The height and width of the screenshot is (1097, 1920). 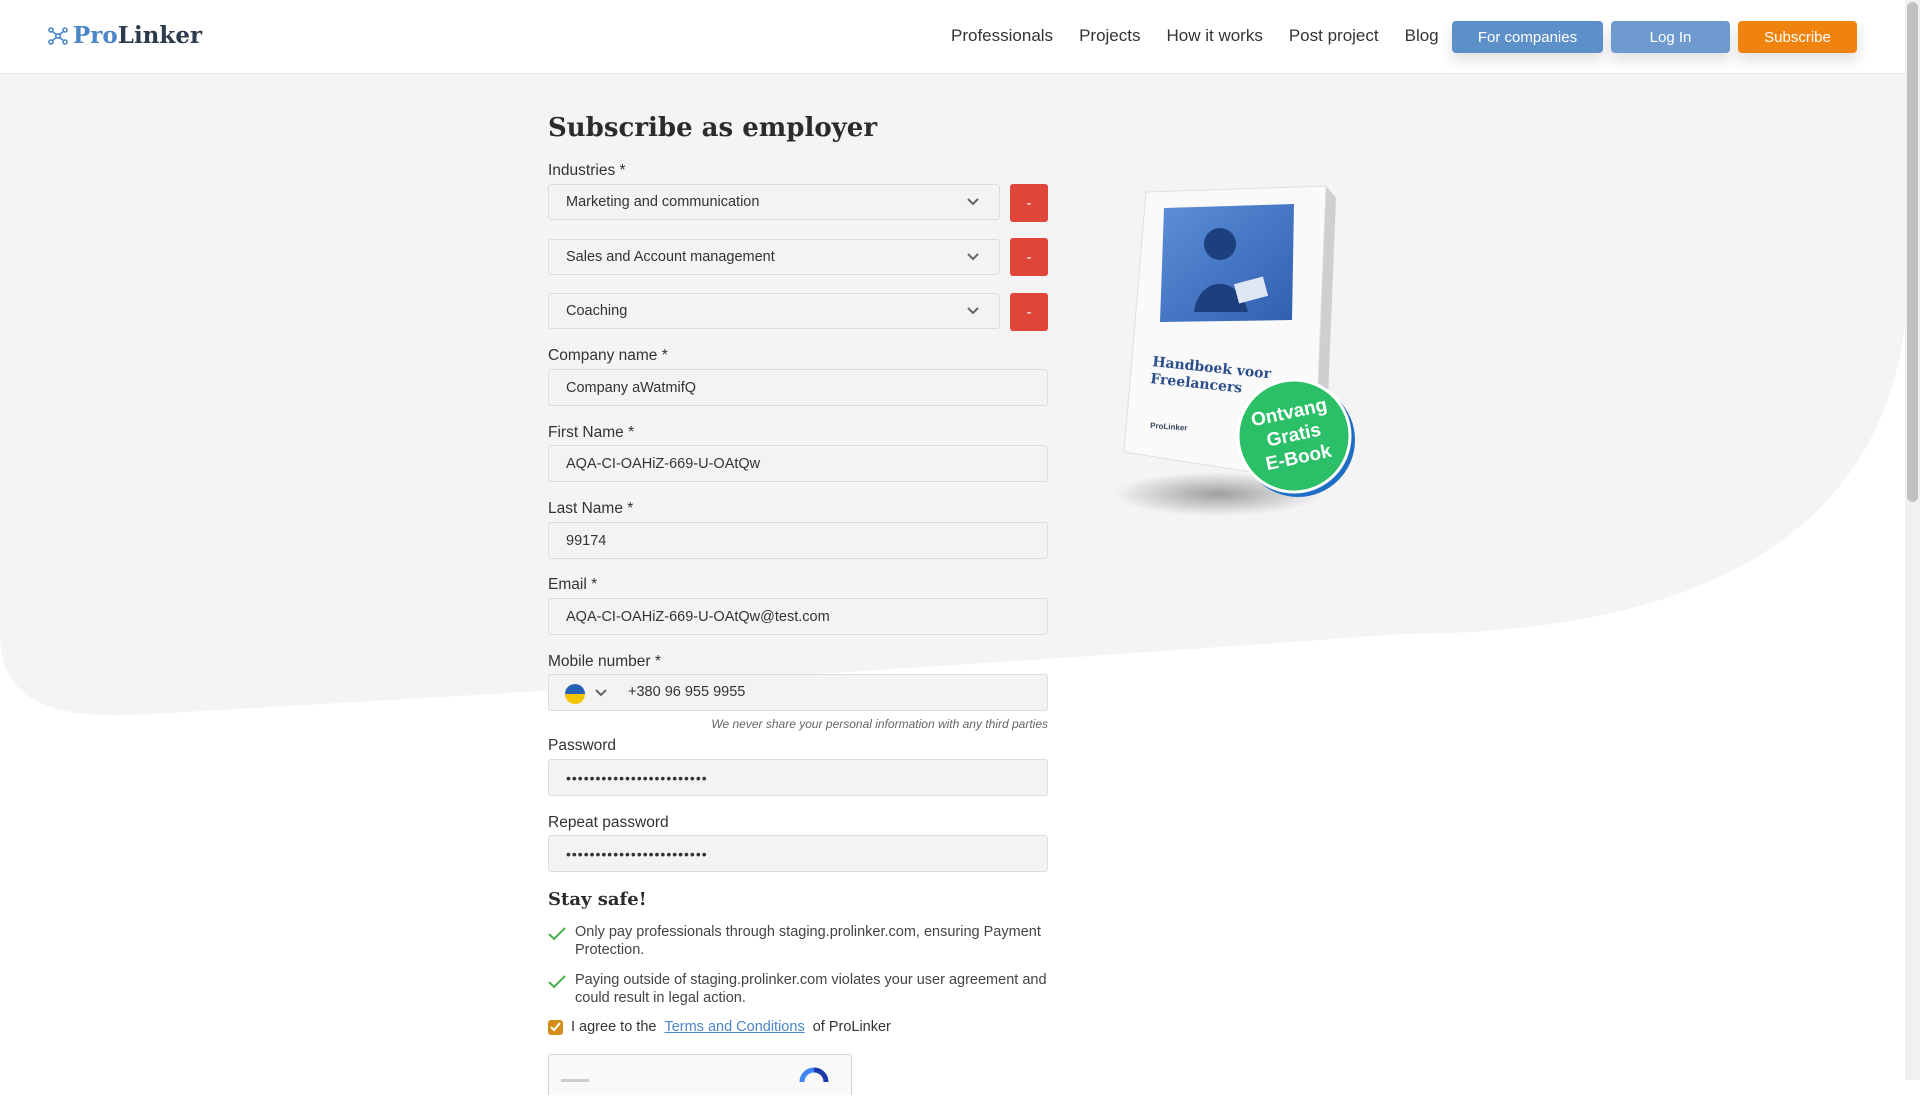 What do you see at coordinates (1002, 36) in the screenshot?
I see `nav-professionals: Professionals` at bounding box center [1002, 36].